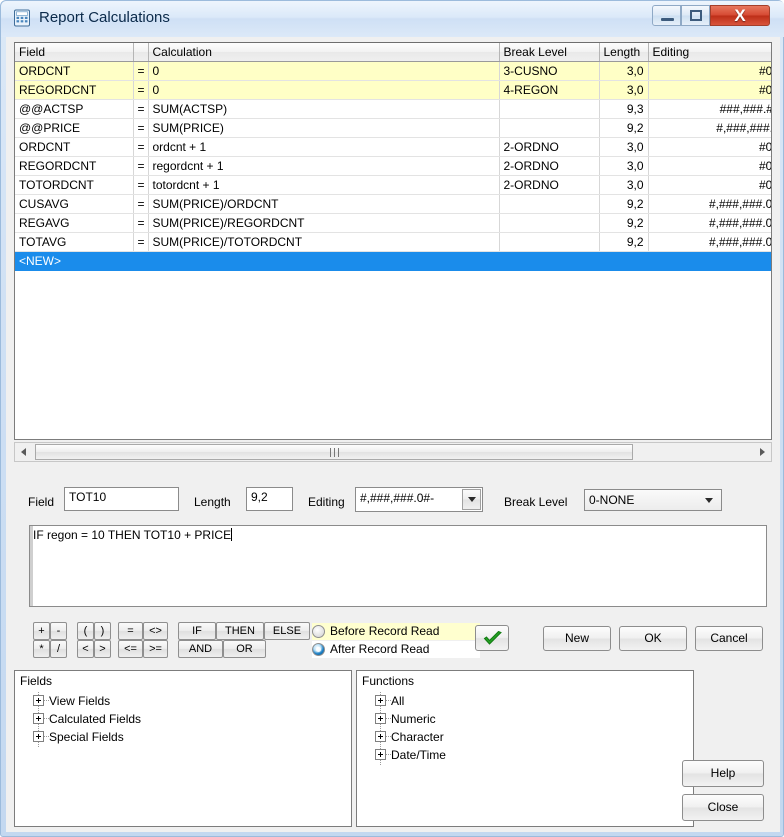 Image resolution: width=784 pixels, height=837 pixels. I want to click on op-greaterequal-button: >=, so click(155, 649).